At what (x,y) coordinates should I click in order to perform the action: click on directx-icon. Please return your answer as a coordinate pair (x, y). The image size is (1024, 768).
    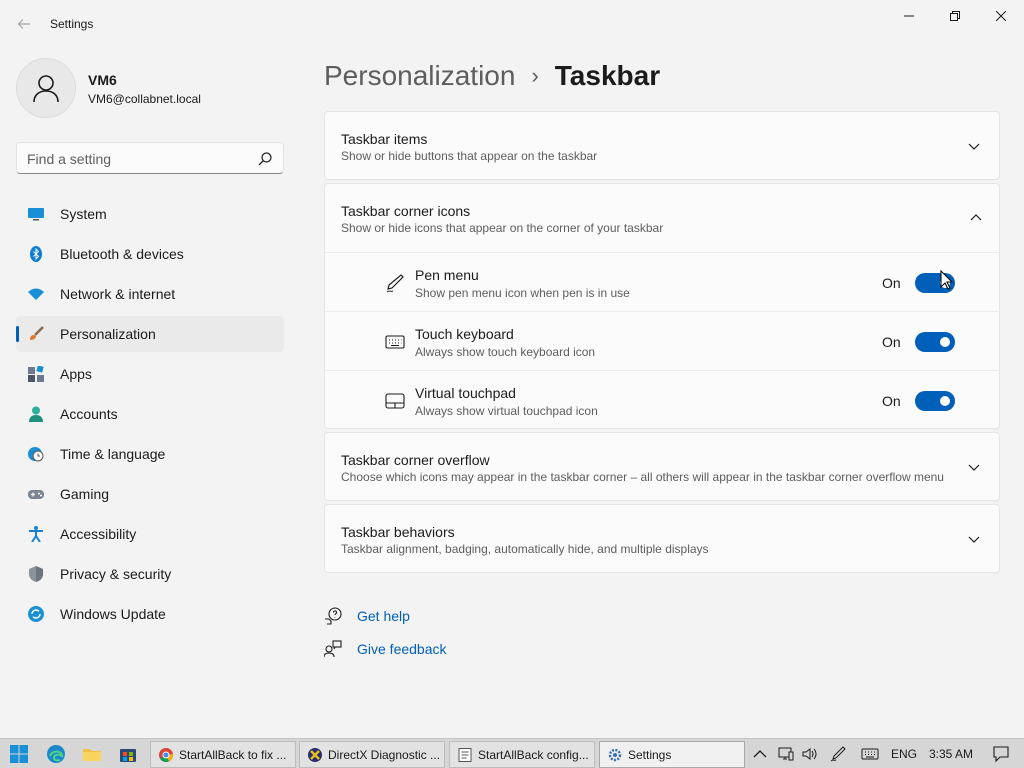
    Looking at the image, I should click on (315, 754).